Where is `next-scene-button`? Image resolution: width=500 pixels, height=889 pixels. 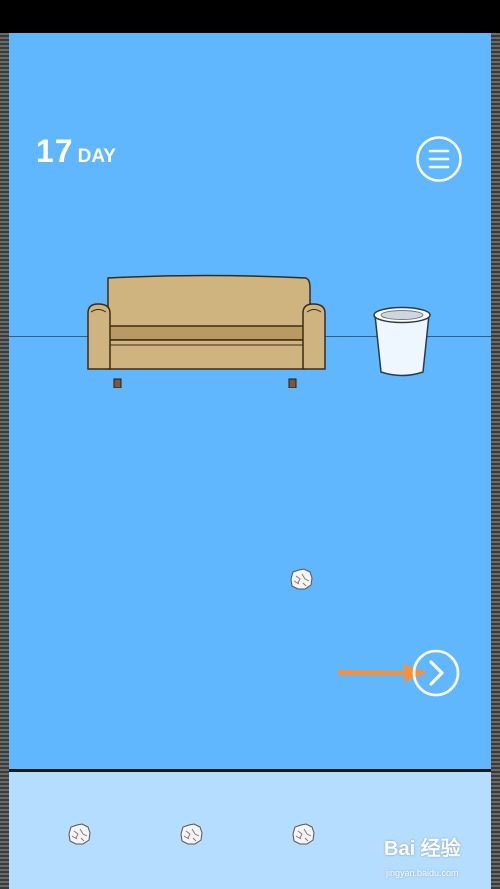 next-scene-button is located at coordinates (436, 673).